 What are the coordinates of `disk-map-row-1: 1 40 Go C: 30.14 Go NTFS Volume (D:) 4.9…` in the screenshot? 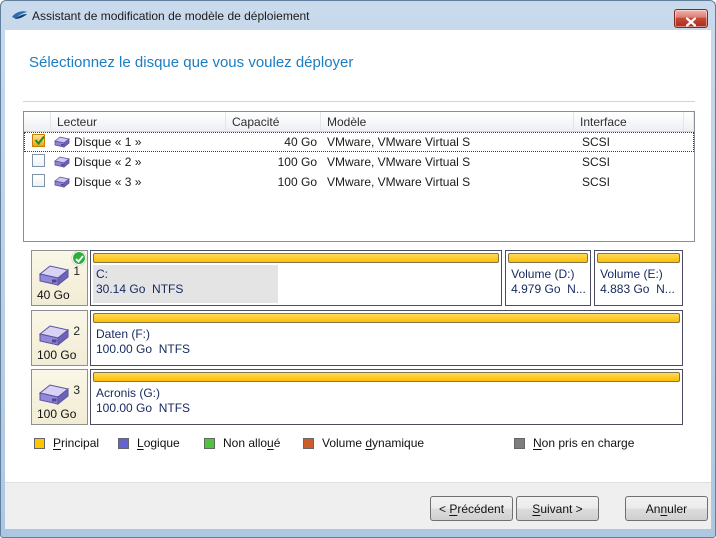 It's located at (357, 278).